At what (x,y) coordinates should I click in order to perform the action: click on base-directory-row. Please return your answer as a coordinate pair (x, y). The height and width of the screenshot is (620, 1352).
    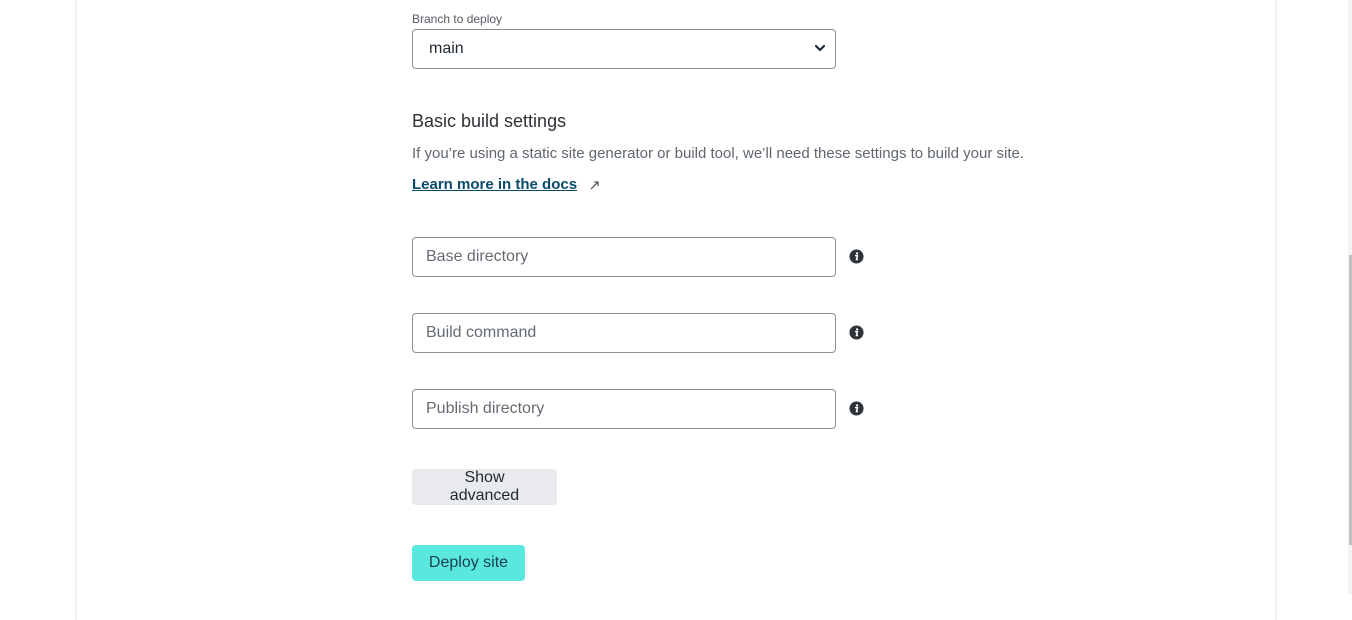
    Looking at the image, I should click on (647, 257).